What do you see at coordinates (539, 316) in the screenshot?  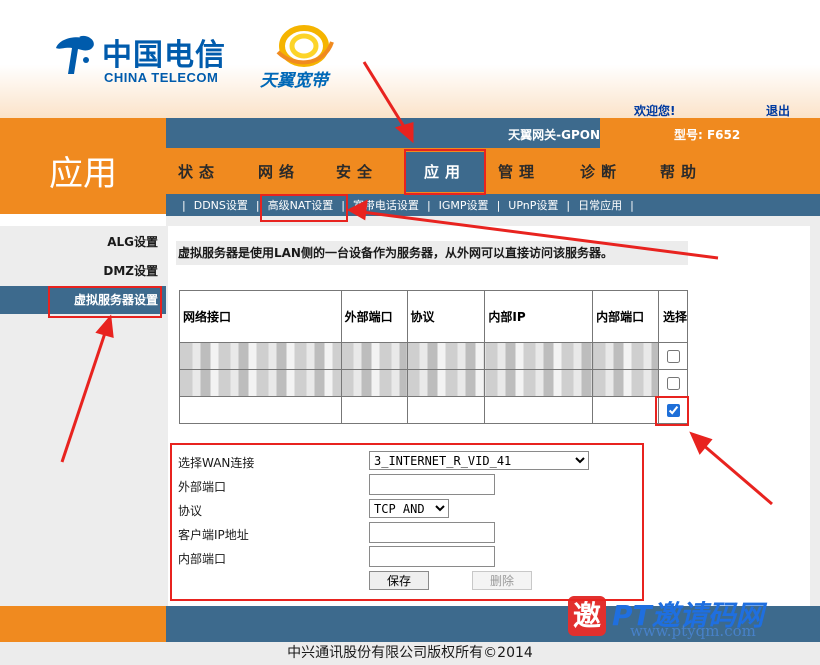 I see `col-header-internal-ip: 内部IP` at bounding box center [539, 316].